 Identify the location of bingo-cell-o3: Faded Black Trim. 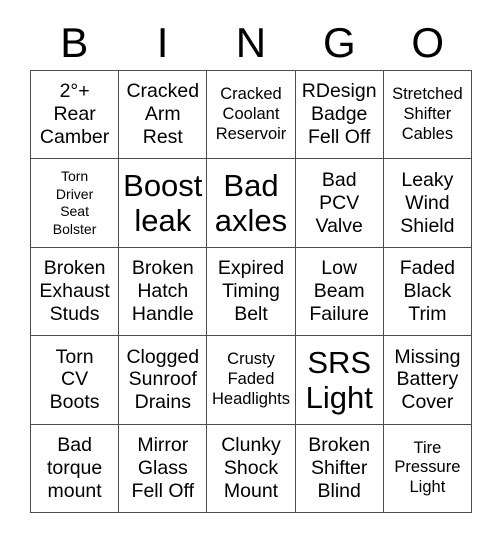
(427, 292).